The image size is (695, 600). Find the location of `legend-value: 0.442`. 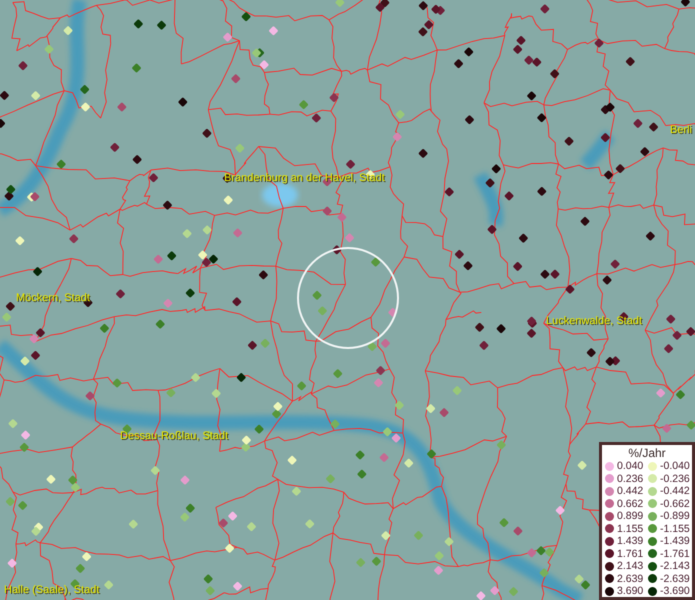

legend-value: 0.442 is located at coordinates (630, 491).